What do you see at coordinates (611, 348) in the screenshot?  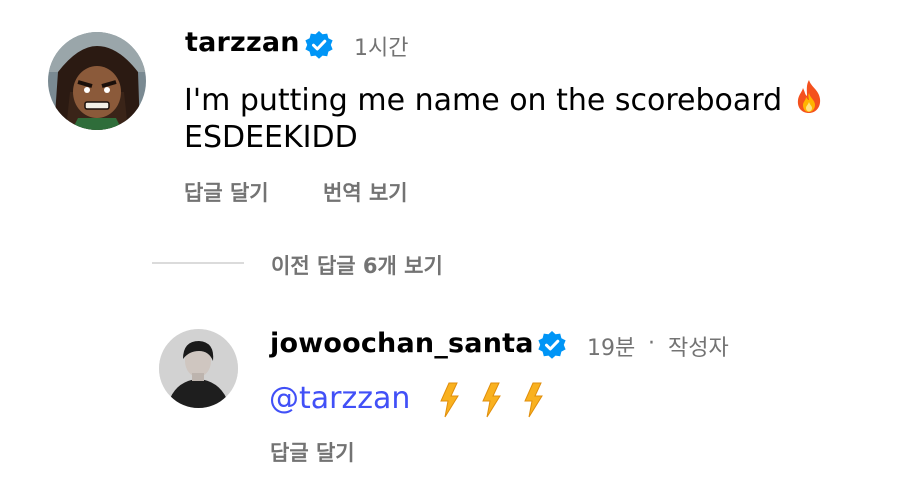 I see `reply-timestamp: 19분` at bounding box center [611, 348].